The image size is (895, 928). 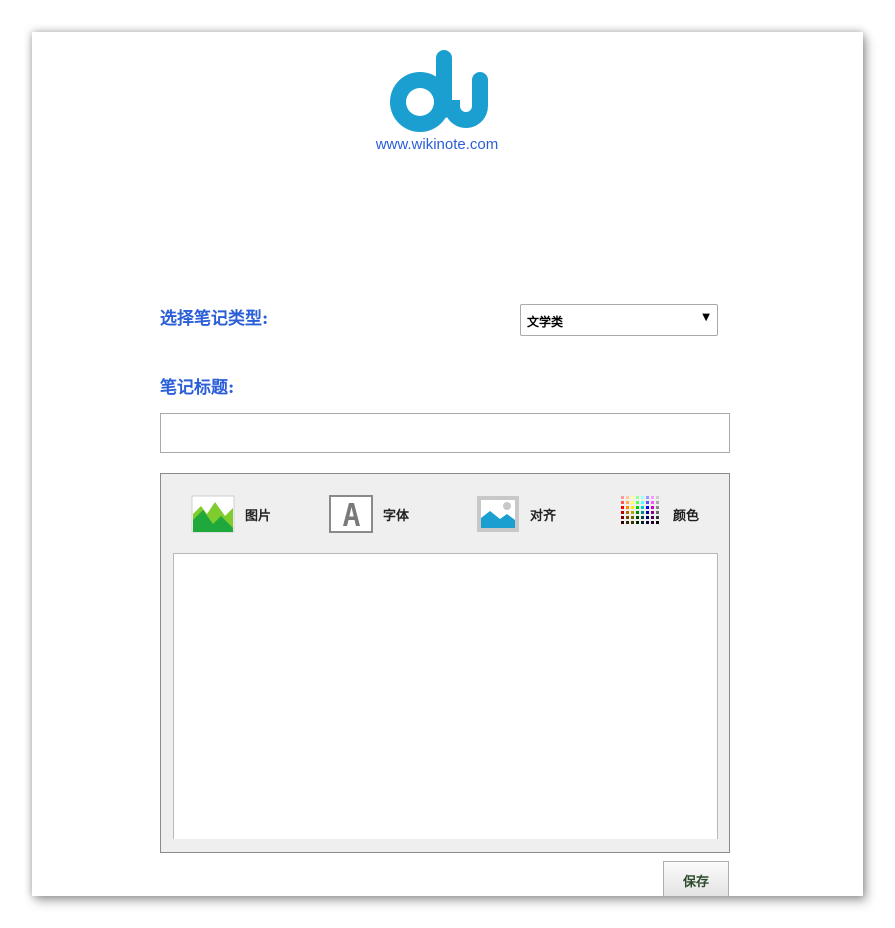 I want to click on toolbar-font-label: 字体, so click(x=396, y=516).